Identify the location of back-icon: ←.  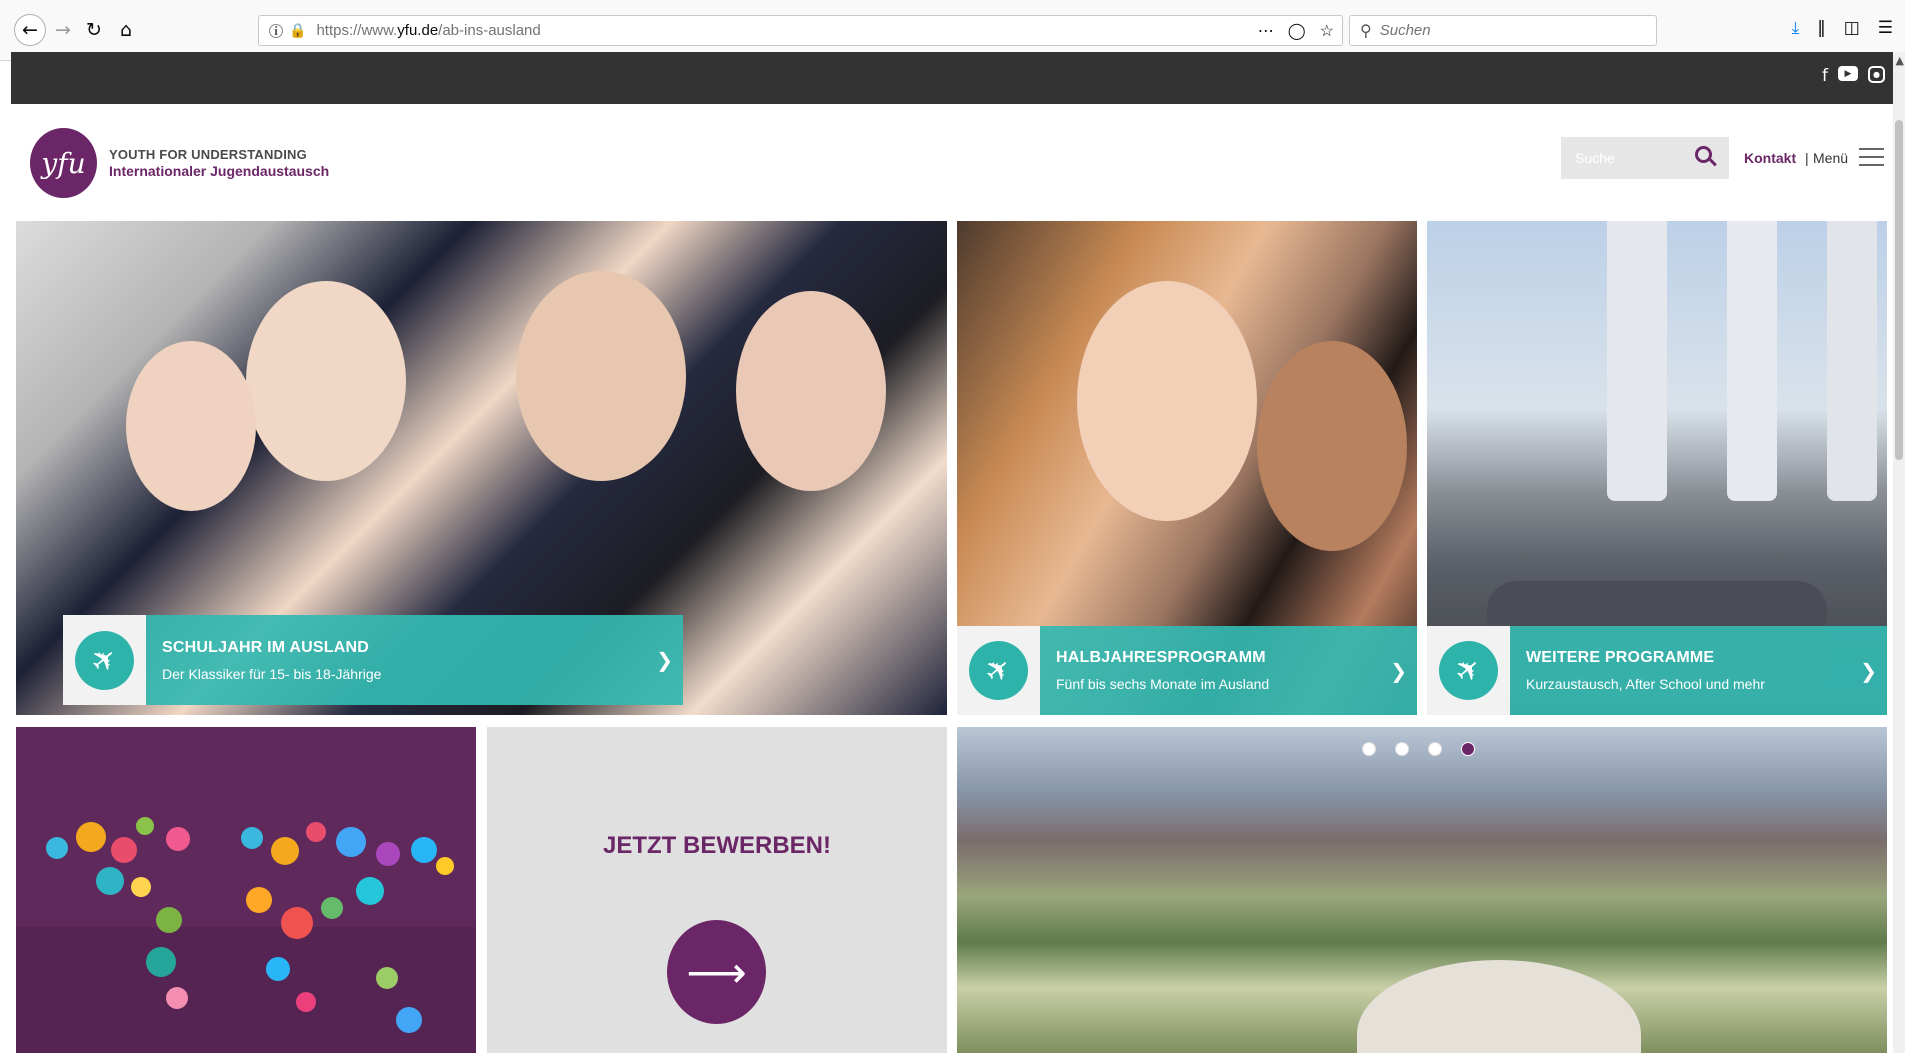
(30, 30).